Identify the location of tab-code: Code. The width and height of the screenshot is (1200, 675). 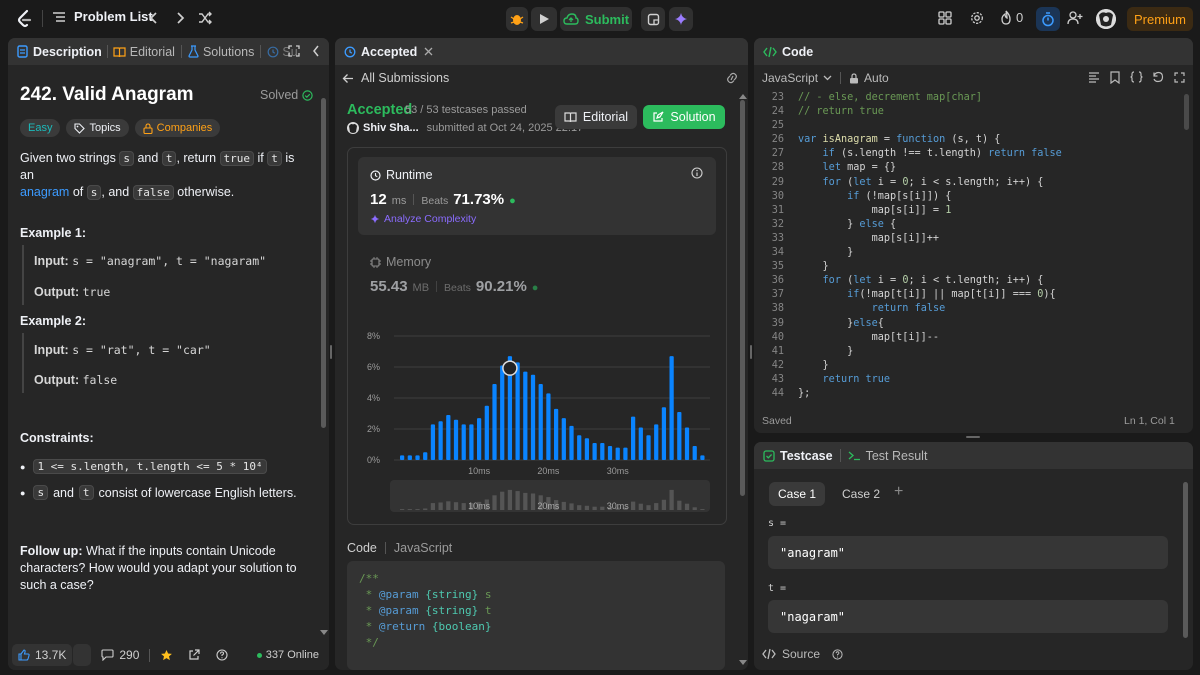
(788, 52).